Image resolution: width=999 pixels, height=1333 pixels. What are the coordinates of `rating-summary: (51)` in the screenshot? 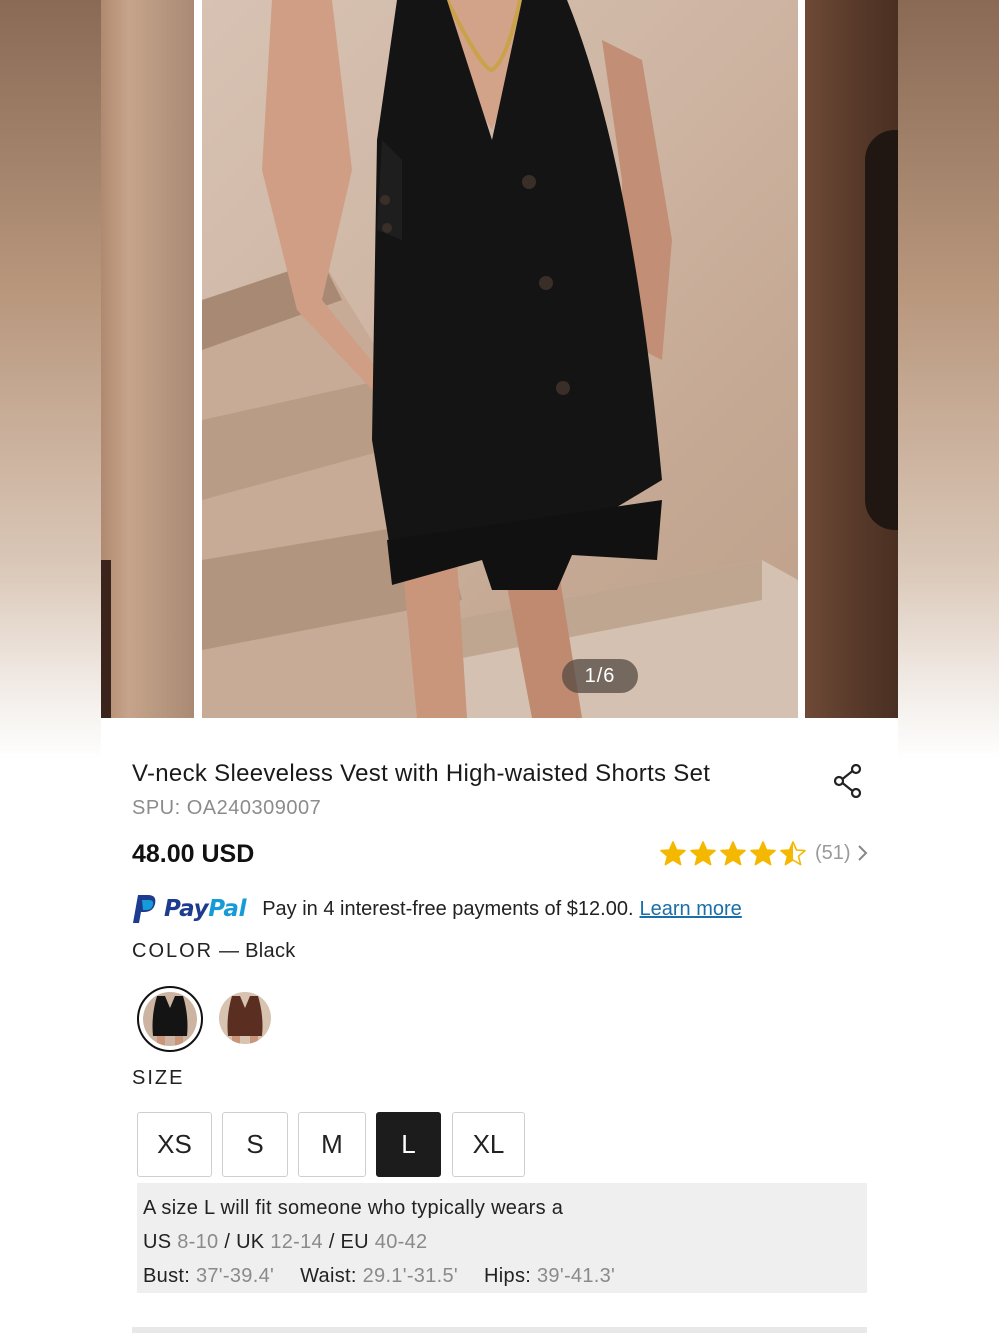 It's located at (765, 853).